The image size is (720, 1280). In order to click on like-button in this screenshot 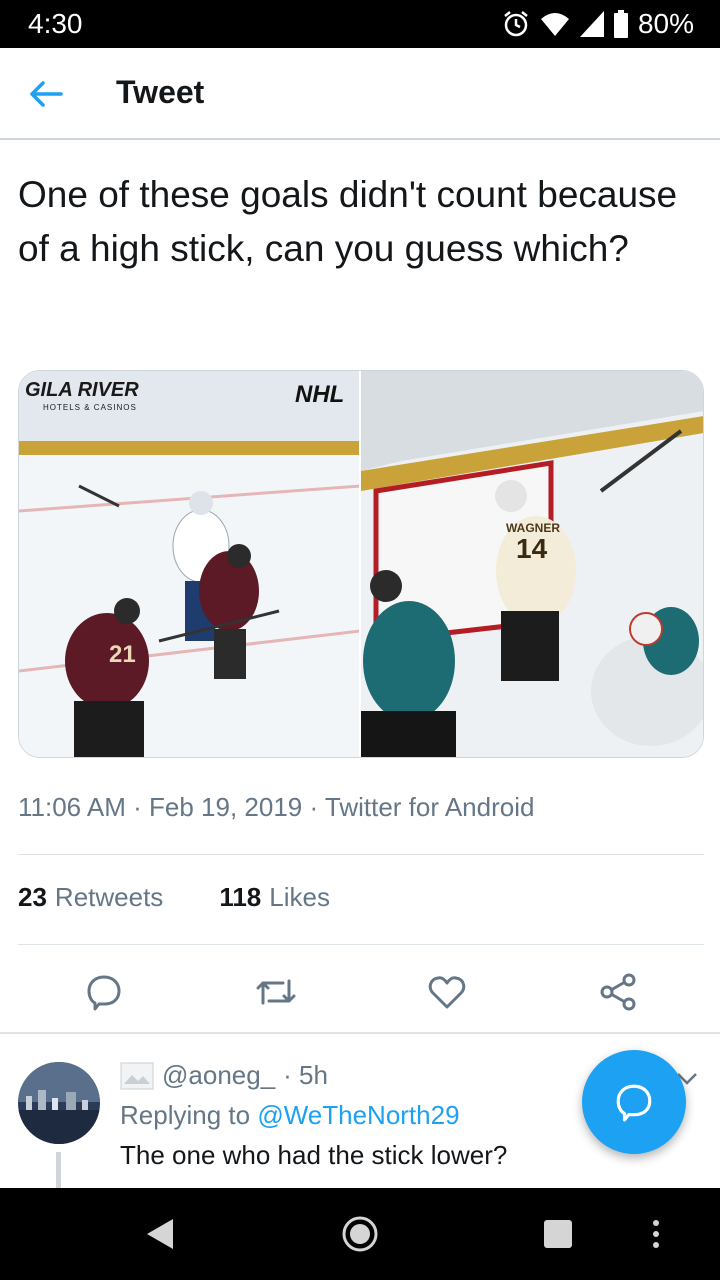, I will do `click(447, 992)`.